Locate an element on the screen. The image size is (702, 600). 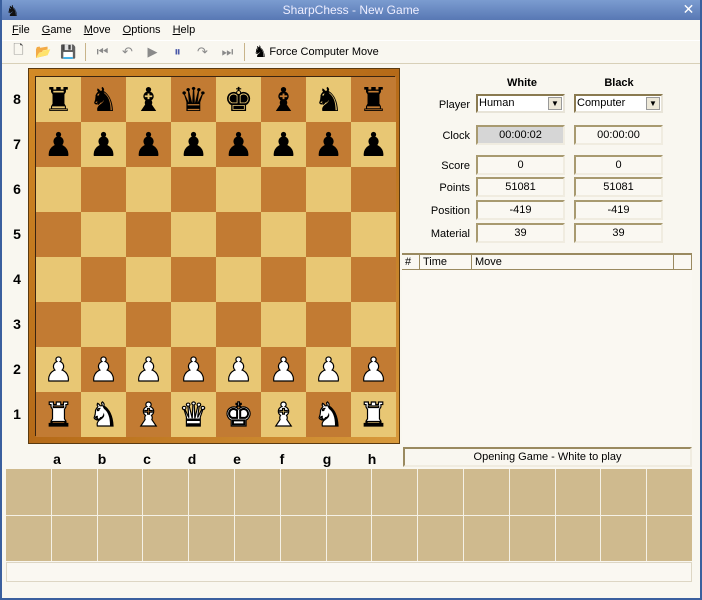
chevron-down-icon: ▼ is located at coordinates (555, 103).